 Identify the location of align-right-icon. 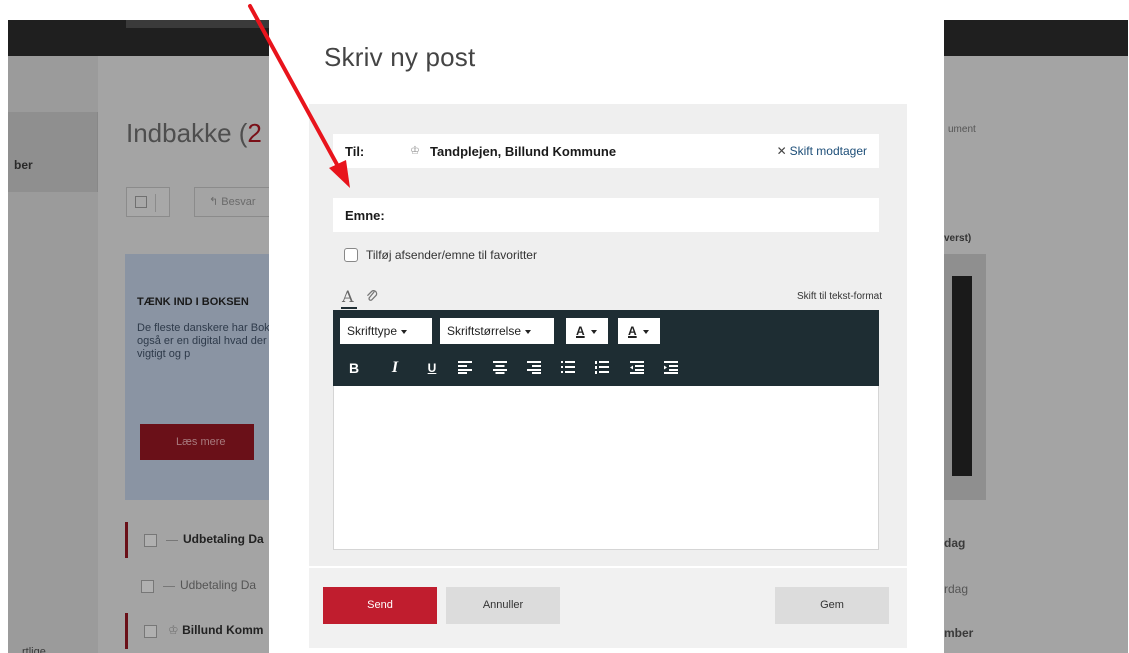
(534, 368).